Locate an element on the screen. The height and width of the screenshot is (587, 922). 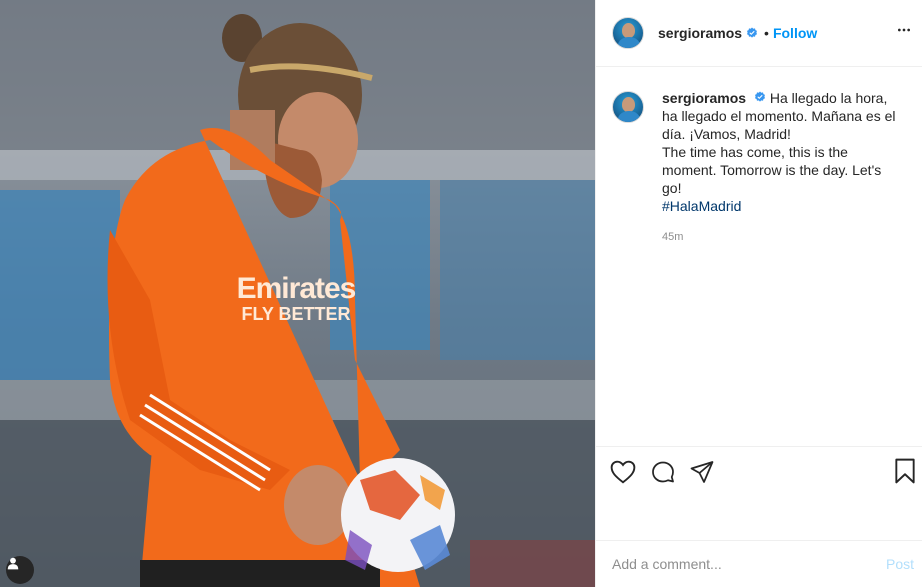
post-header: sergioramos • Follow is located at coordinates (759, 33).